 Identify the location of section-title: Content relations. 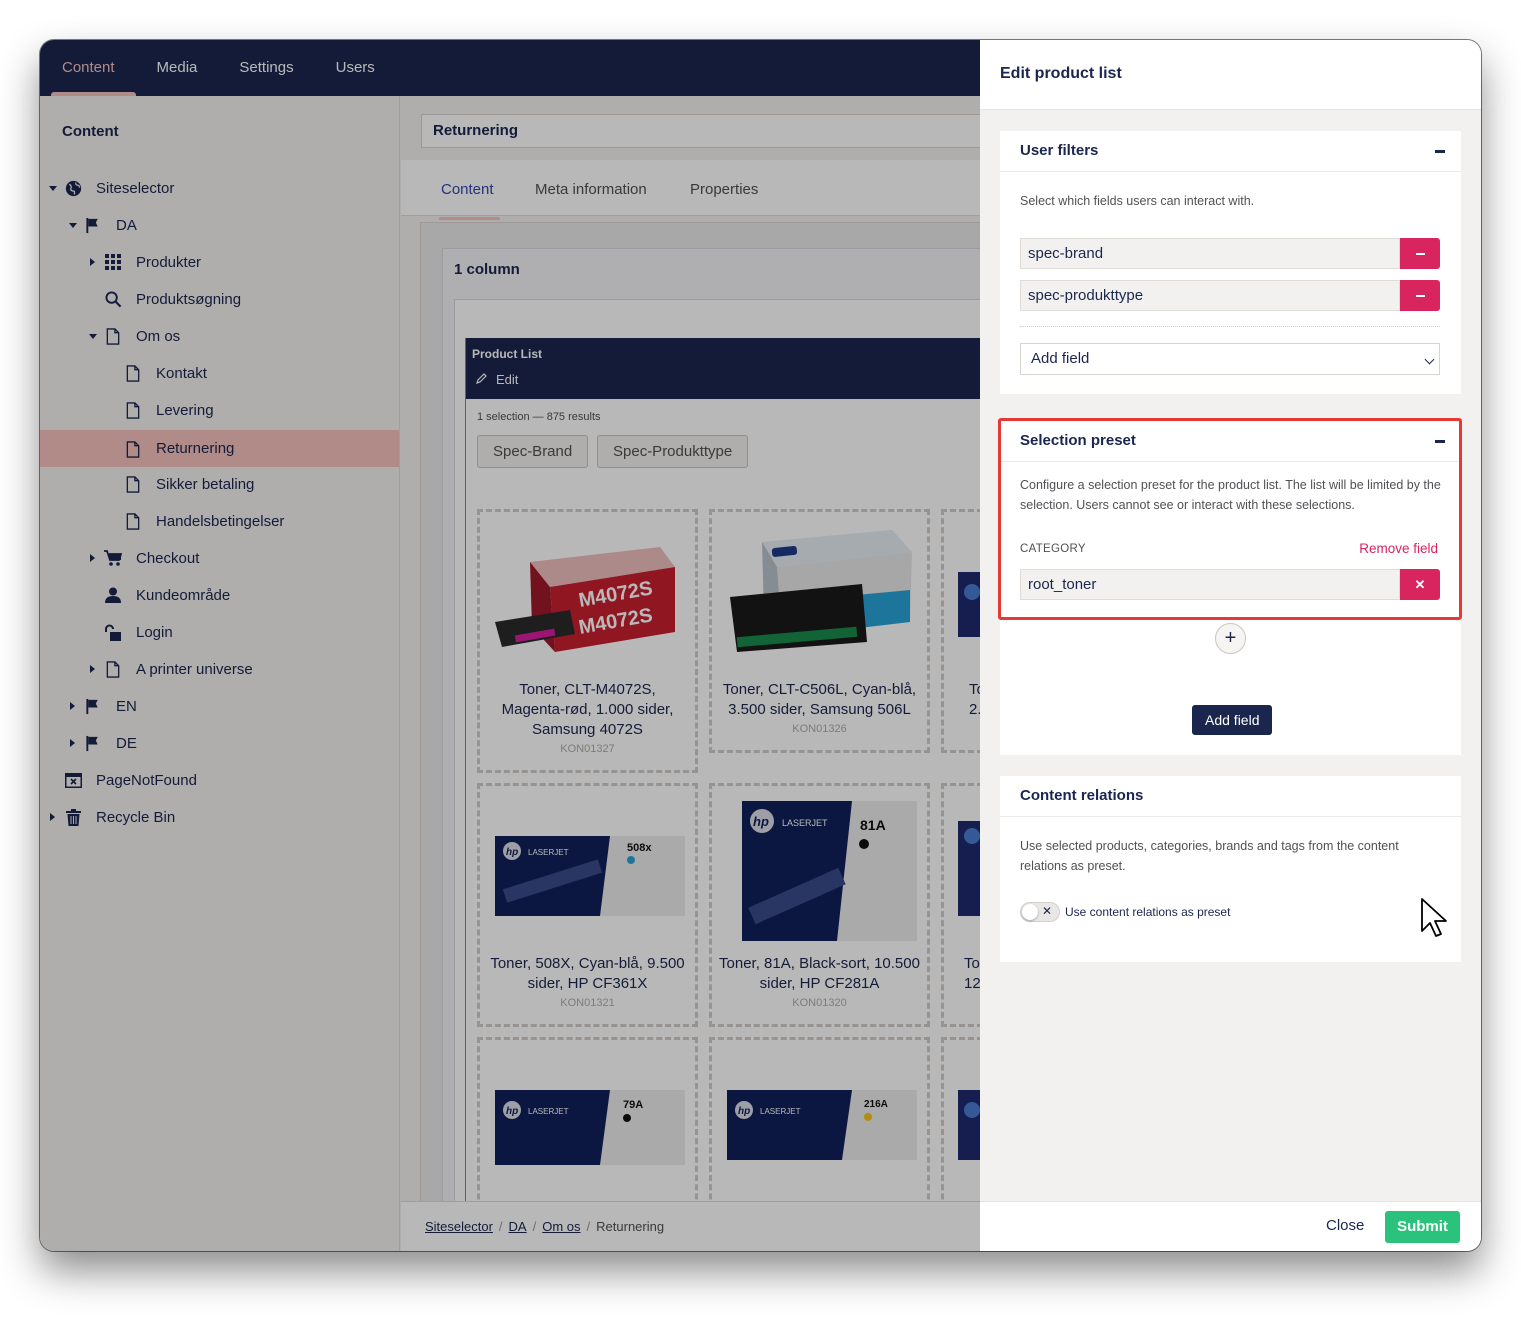
(1082, 795).